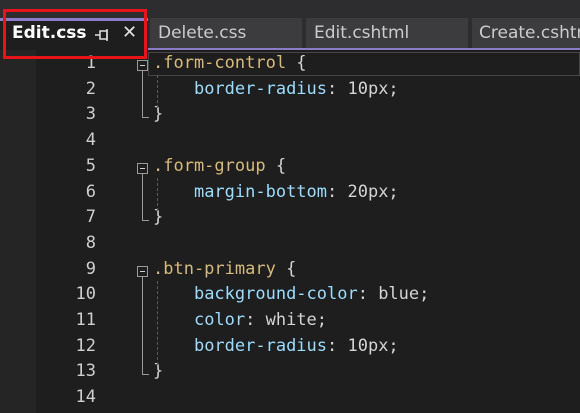 The height and width of the screenshot is (413, 580). Describe the element at coordinates (129, 33) in the screenshot. I see `close-icon: ✕` at that location.